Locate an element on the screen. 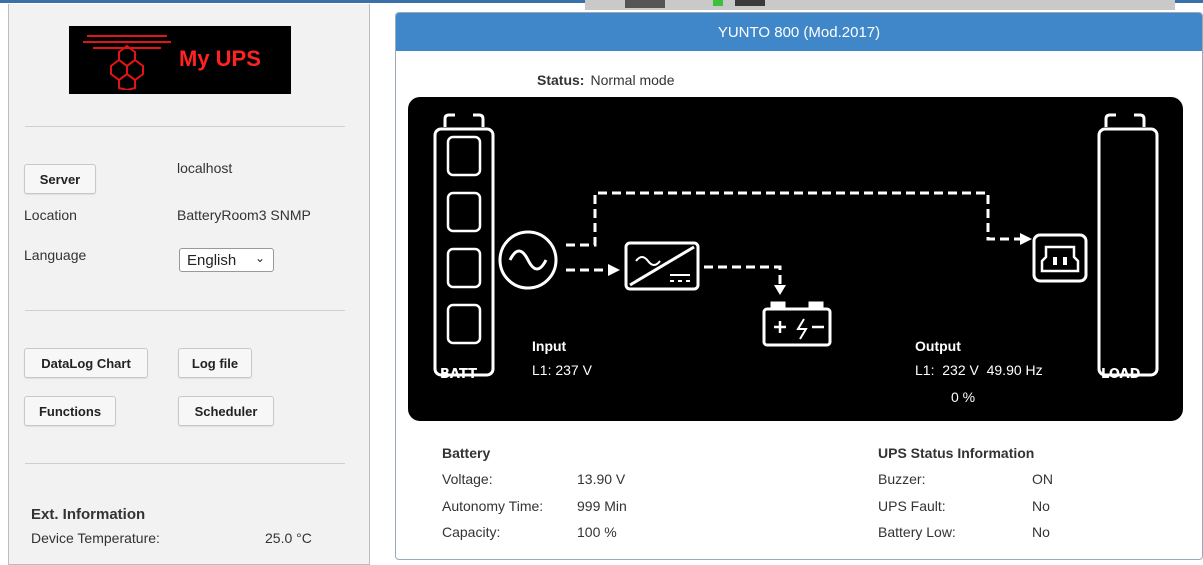 This screenshot has height=565, width=1203. flow-lines is located at coordinates (793, 238).